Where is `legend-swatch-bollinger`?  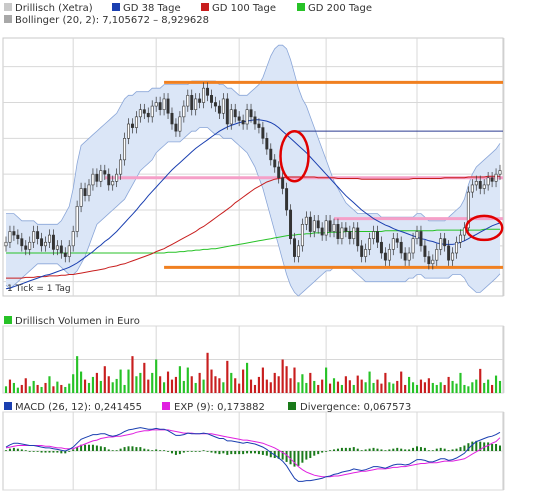 legend-swatch-bollinger is located at coordinates (8, 19).